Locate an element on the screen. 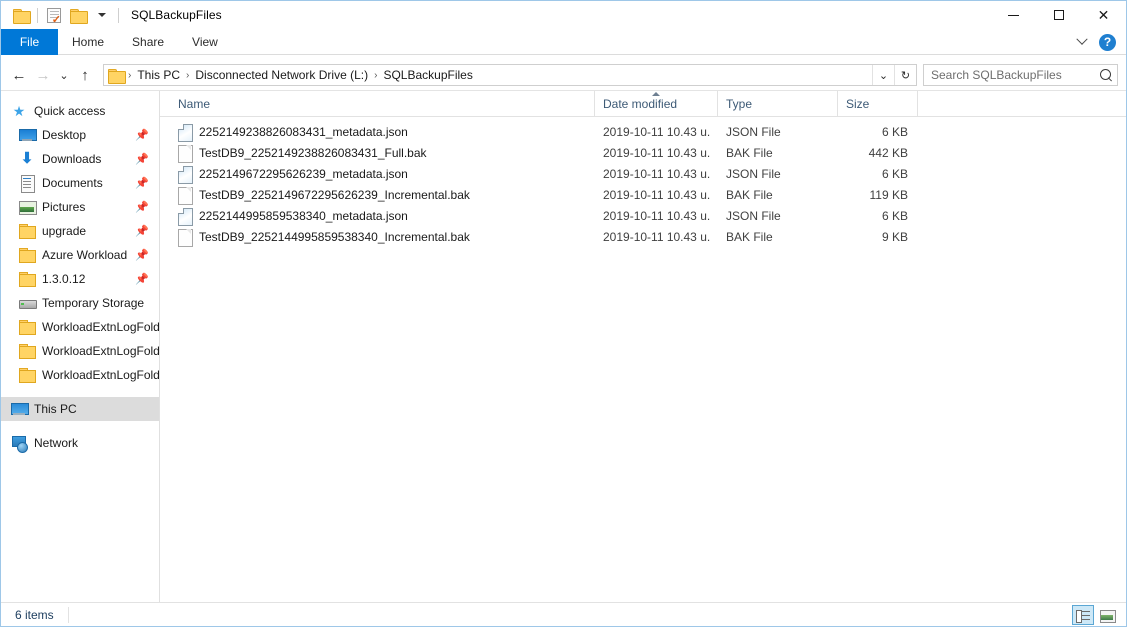 The image size is (1127, 627). details-view-icon is located at coordinates (1083, 616).